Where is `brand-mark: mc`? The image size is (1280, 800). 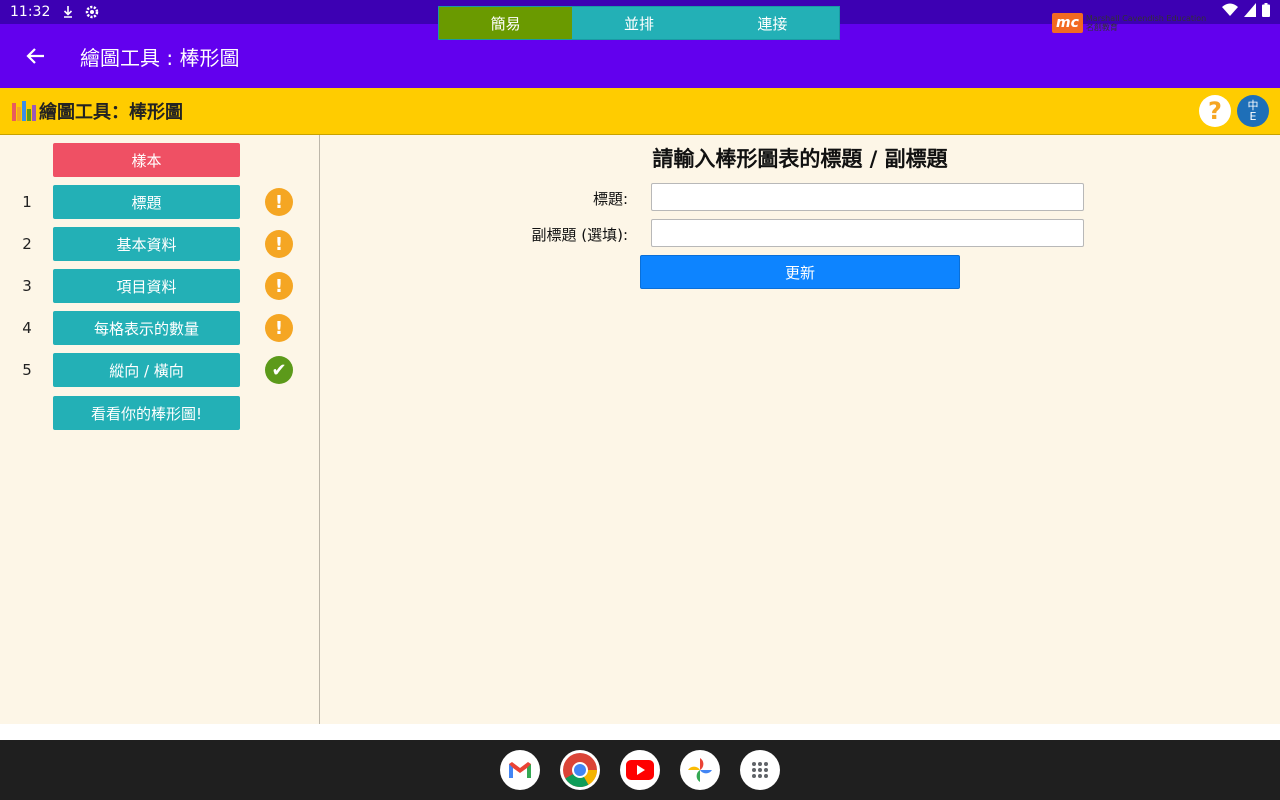 brand-mark: mc is located at coordinates (1067, 23).